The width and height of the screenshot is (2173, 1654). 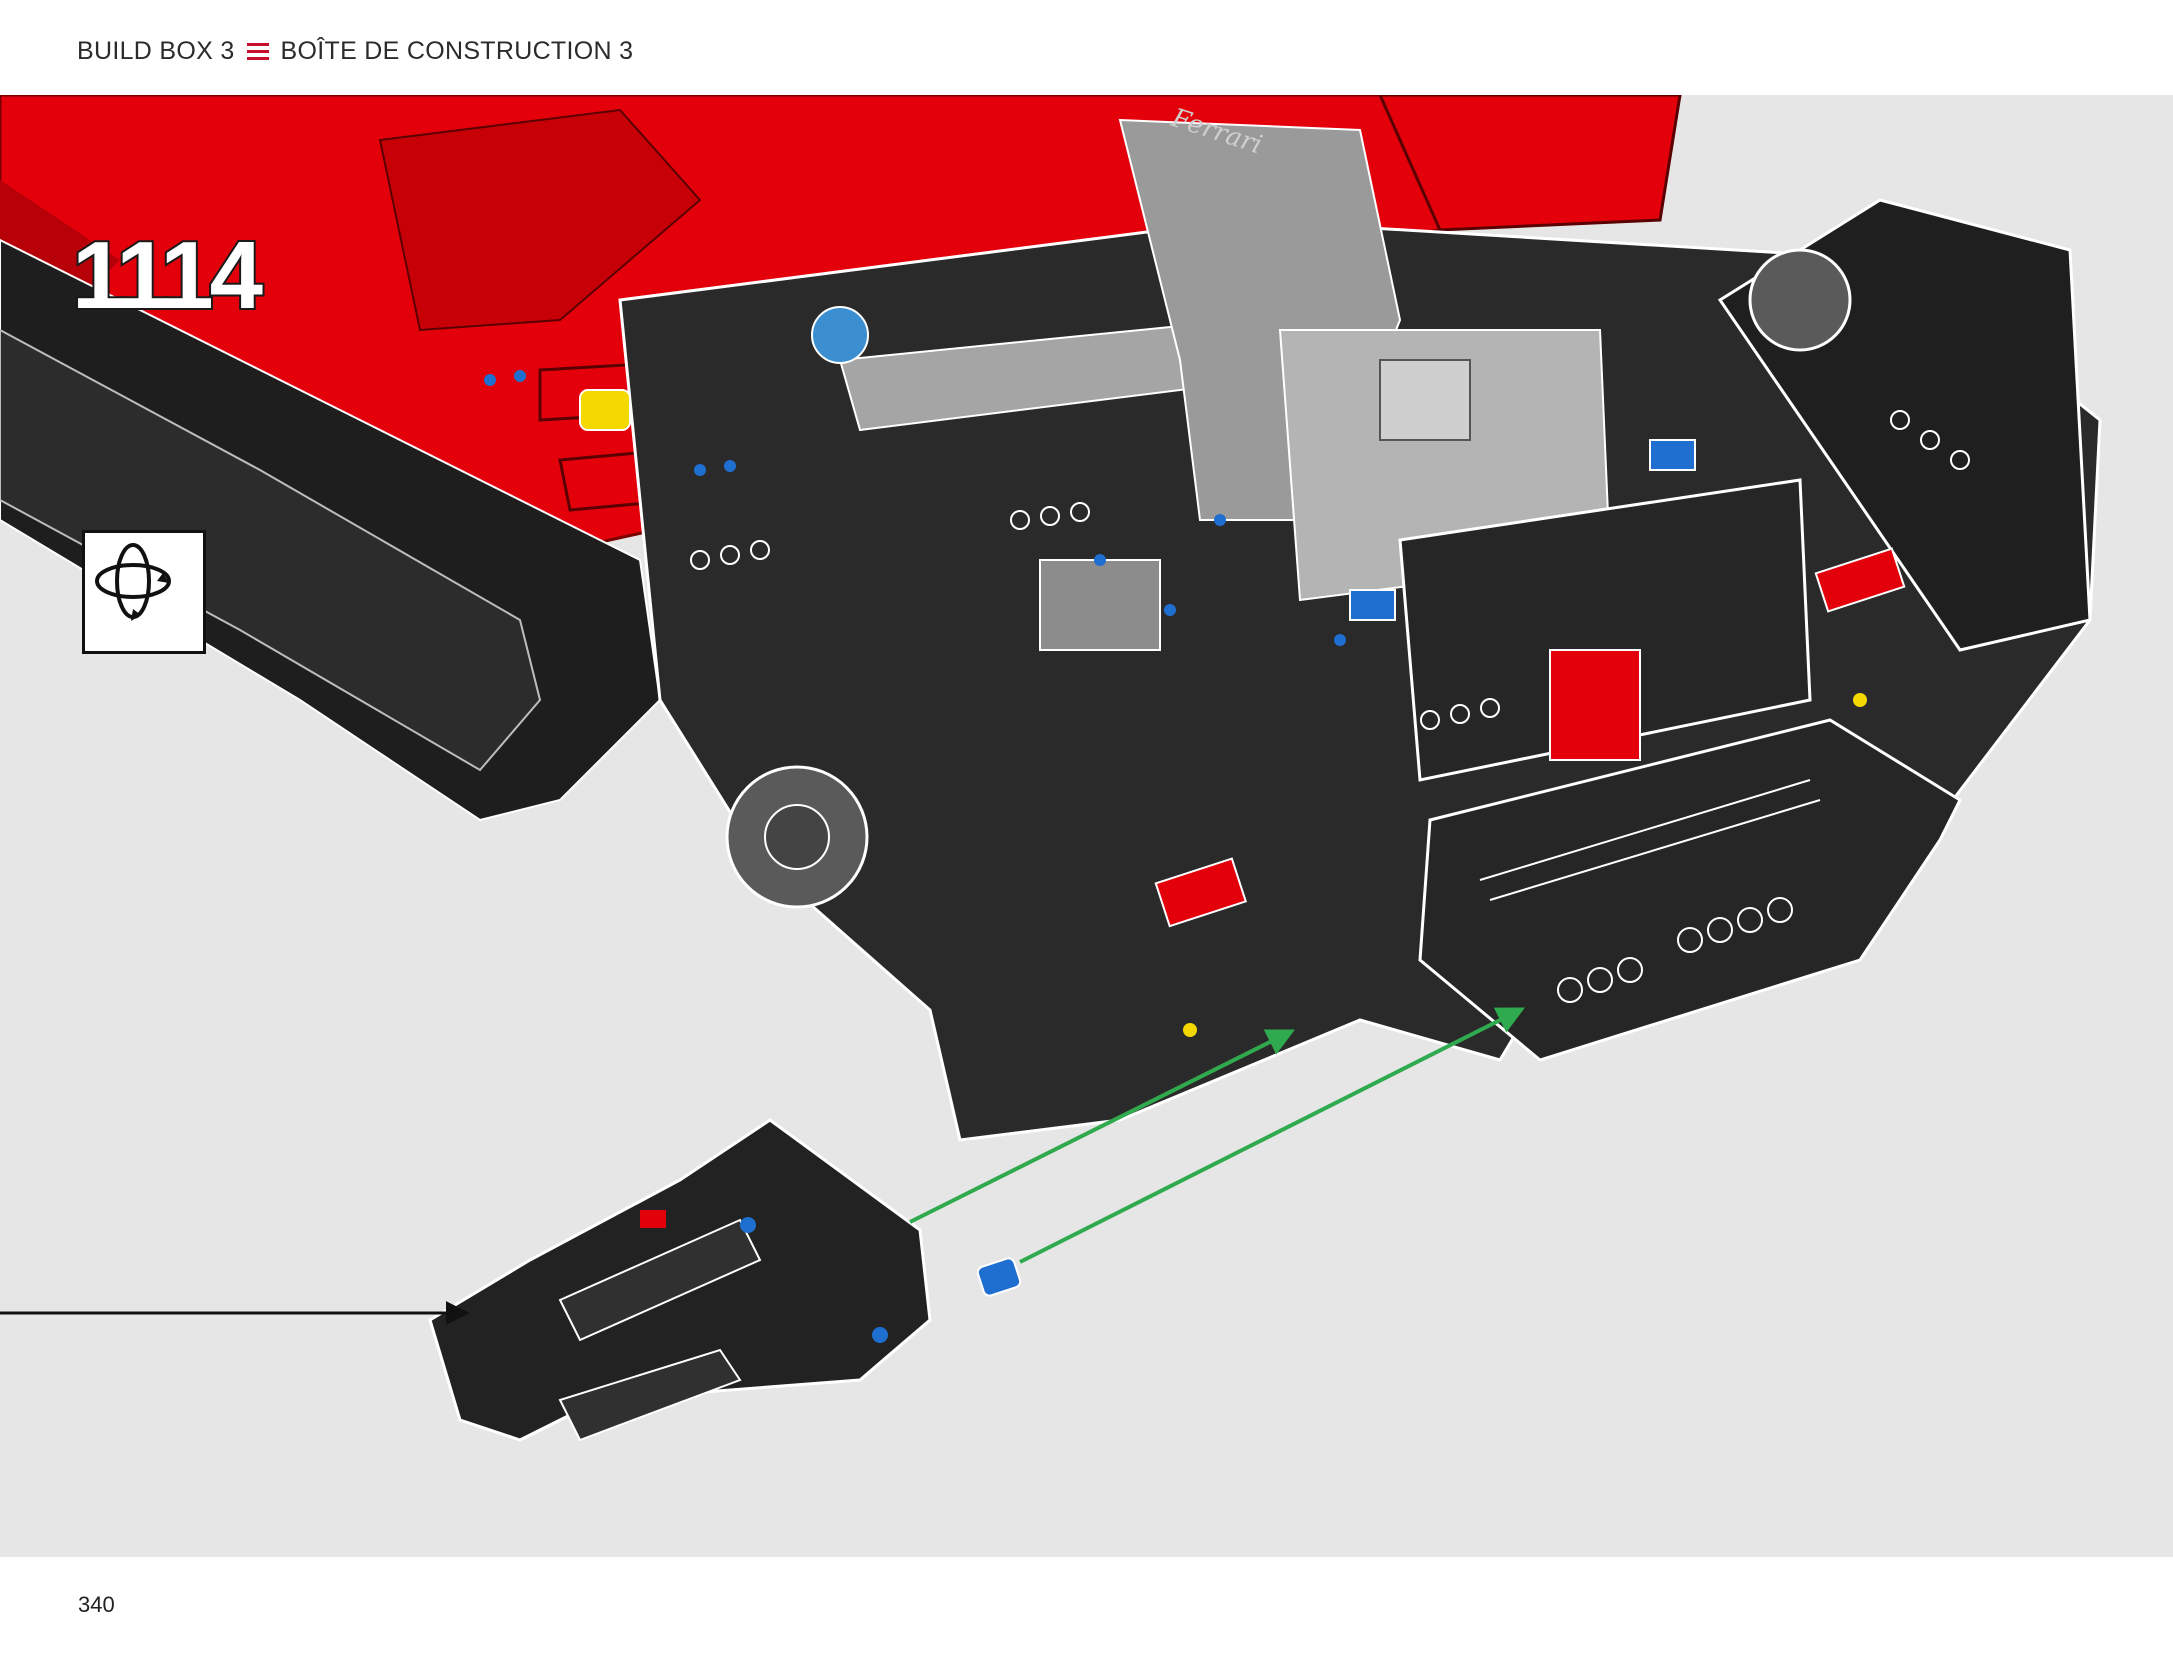 What do you see at coordinates (96, 1604) in the screenshot?
I see `page-number: 340` at bounding box center [96, 1604].